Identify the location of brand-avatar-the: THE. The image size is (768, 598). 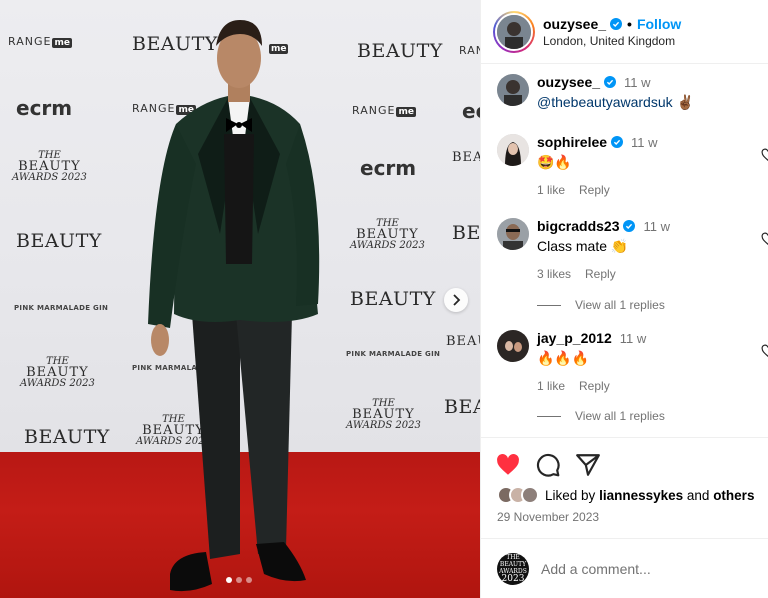
(513, 557).